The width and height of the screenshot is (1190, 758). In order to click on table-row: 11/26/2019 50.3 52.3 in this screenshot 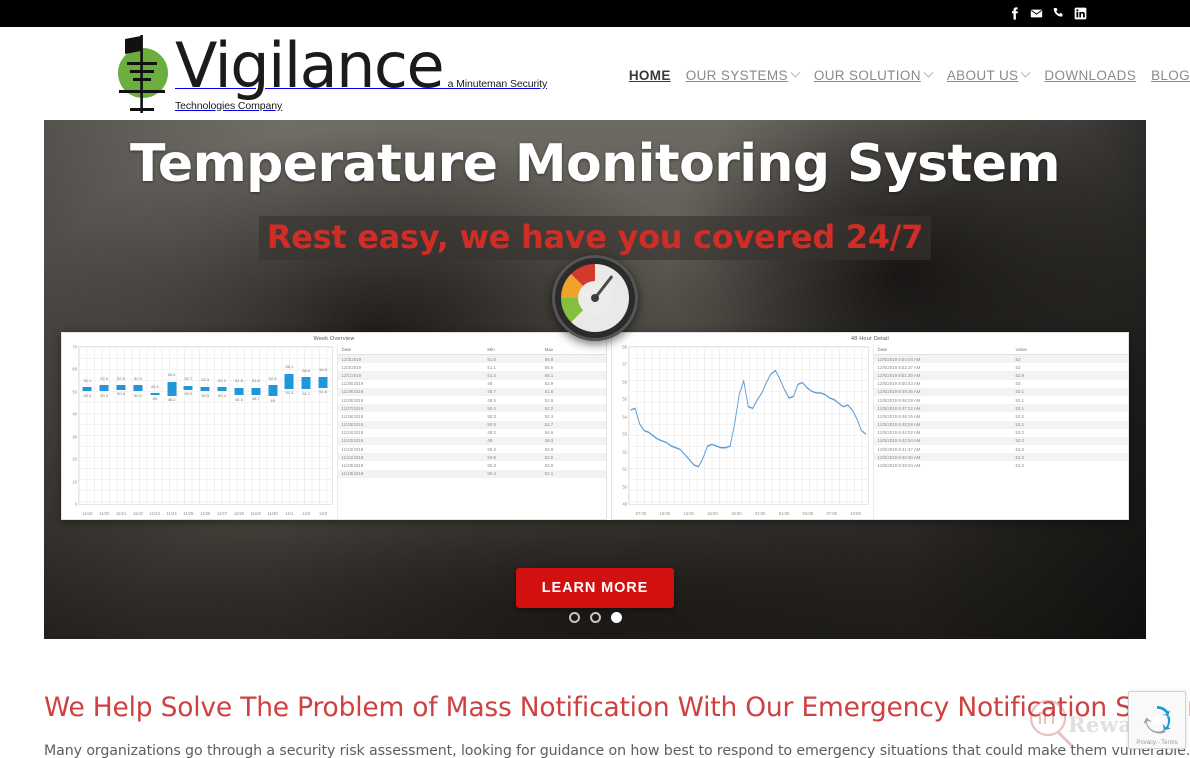, I will do `click(472, 416)`.